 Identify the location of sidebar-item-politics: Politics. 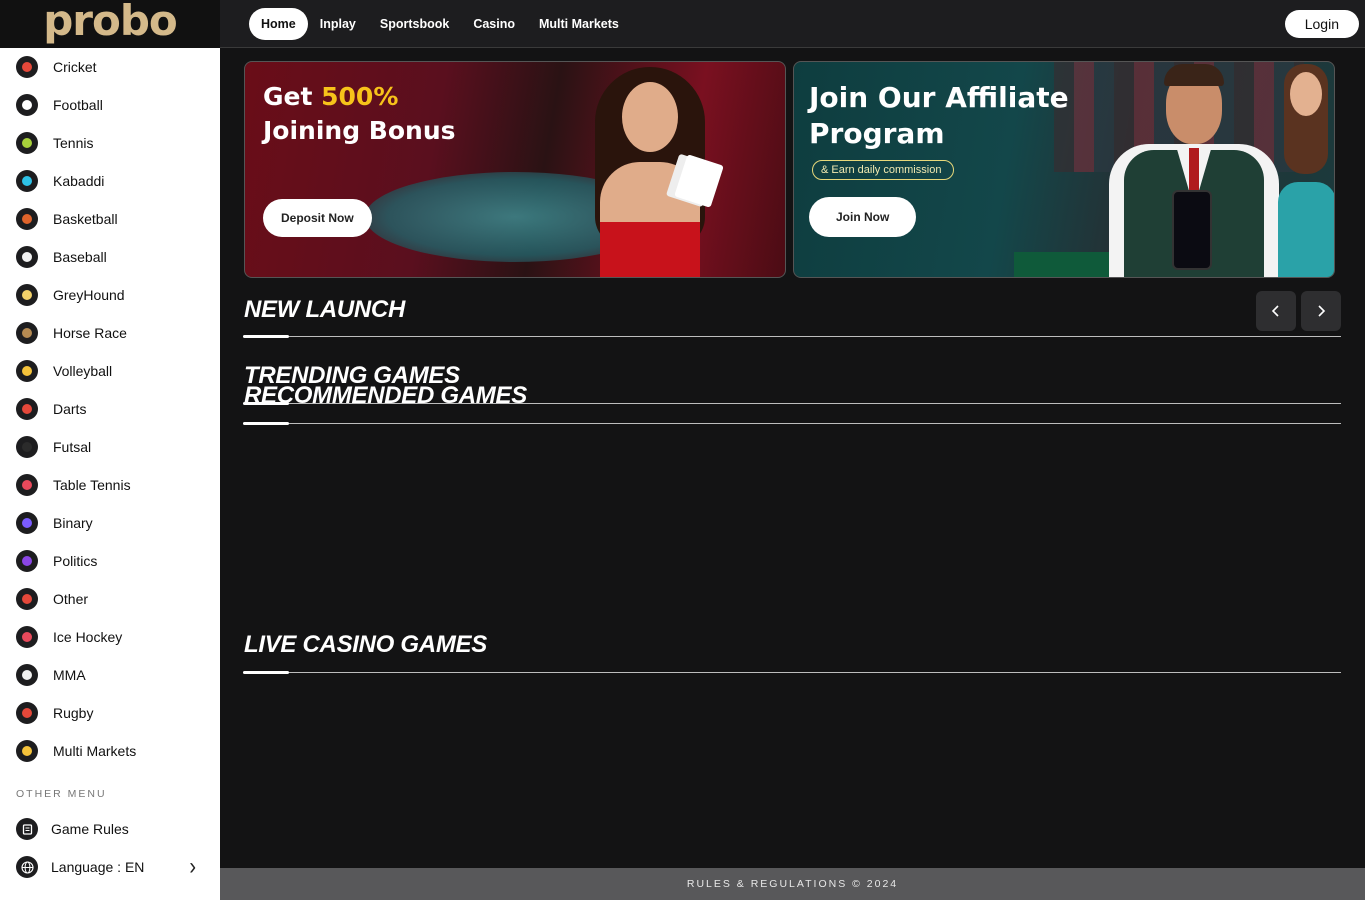
(110, 561).